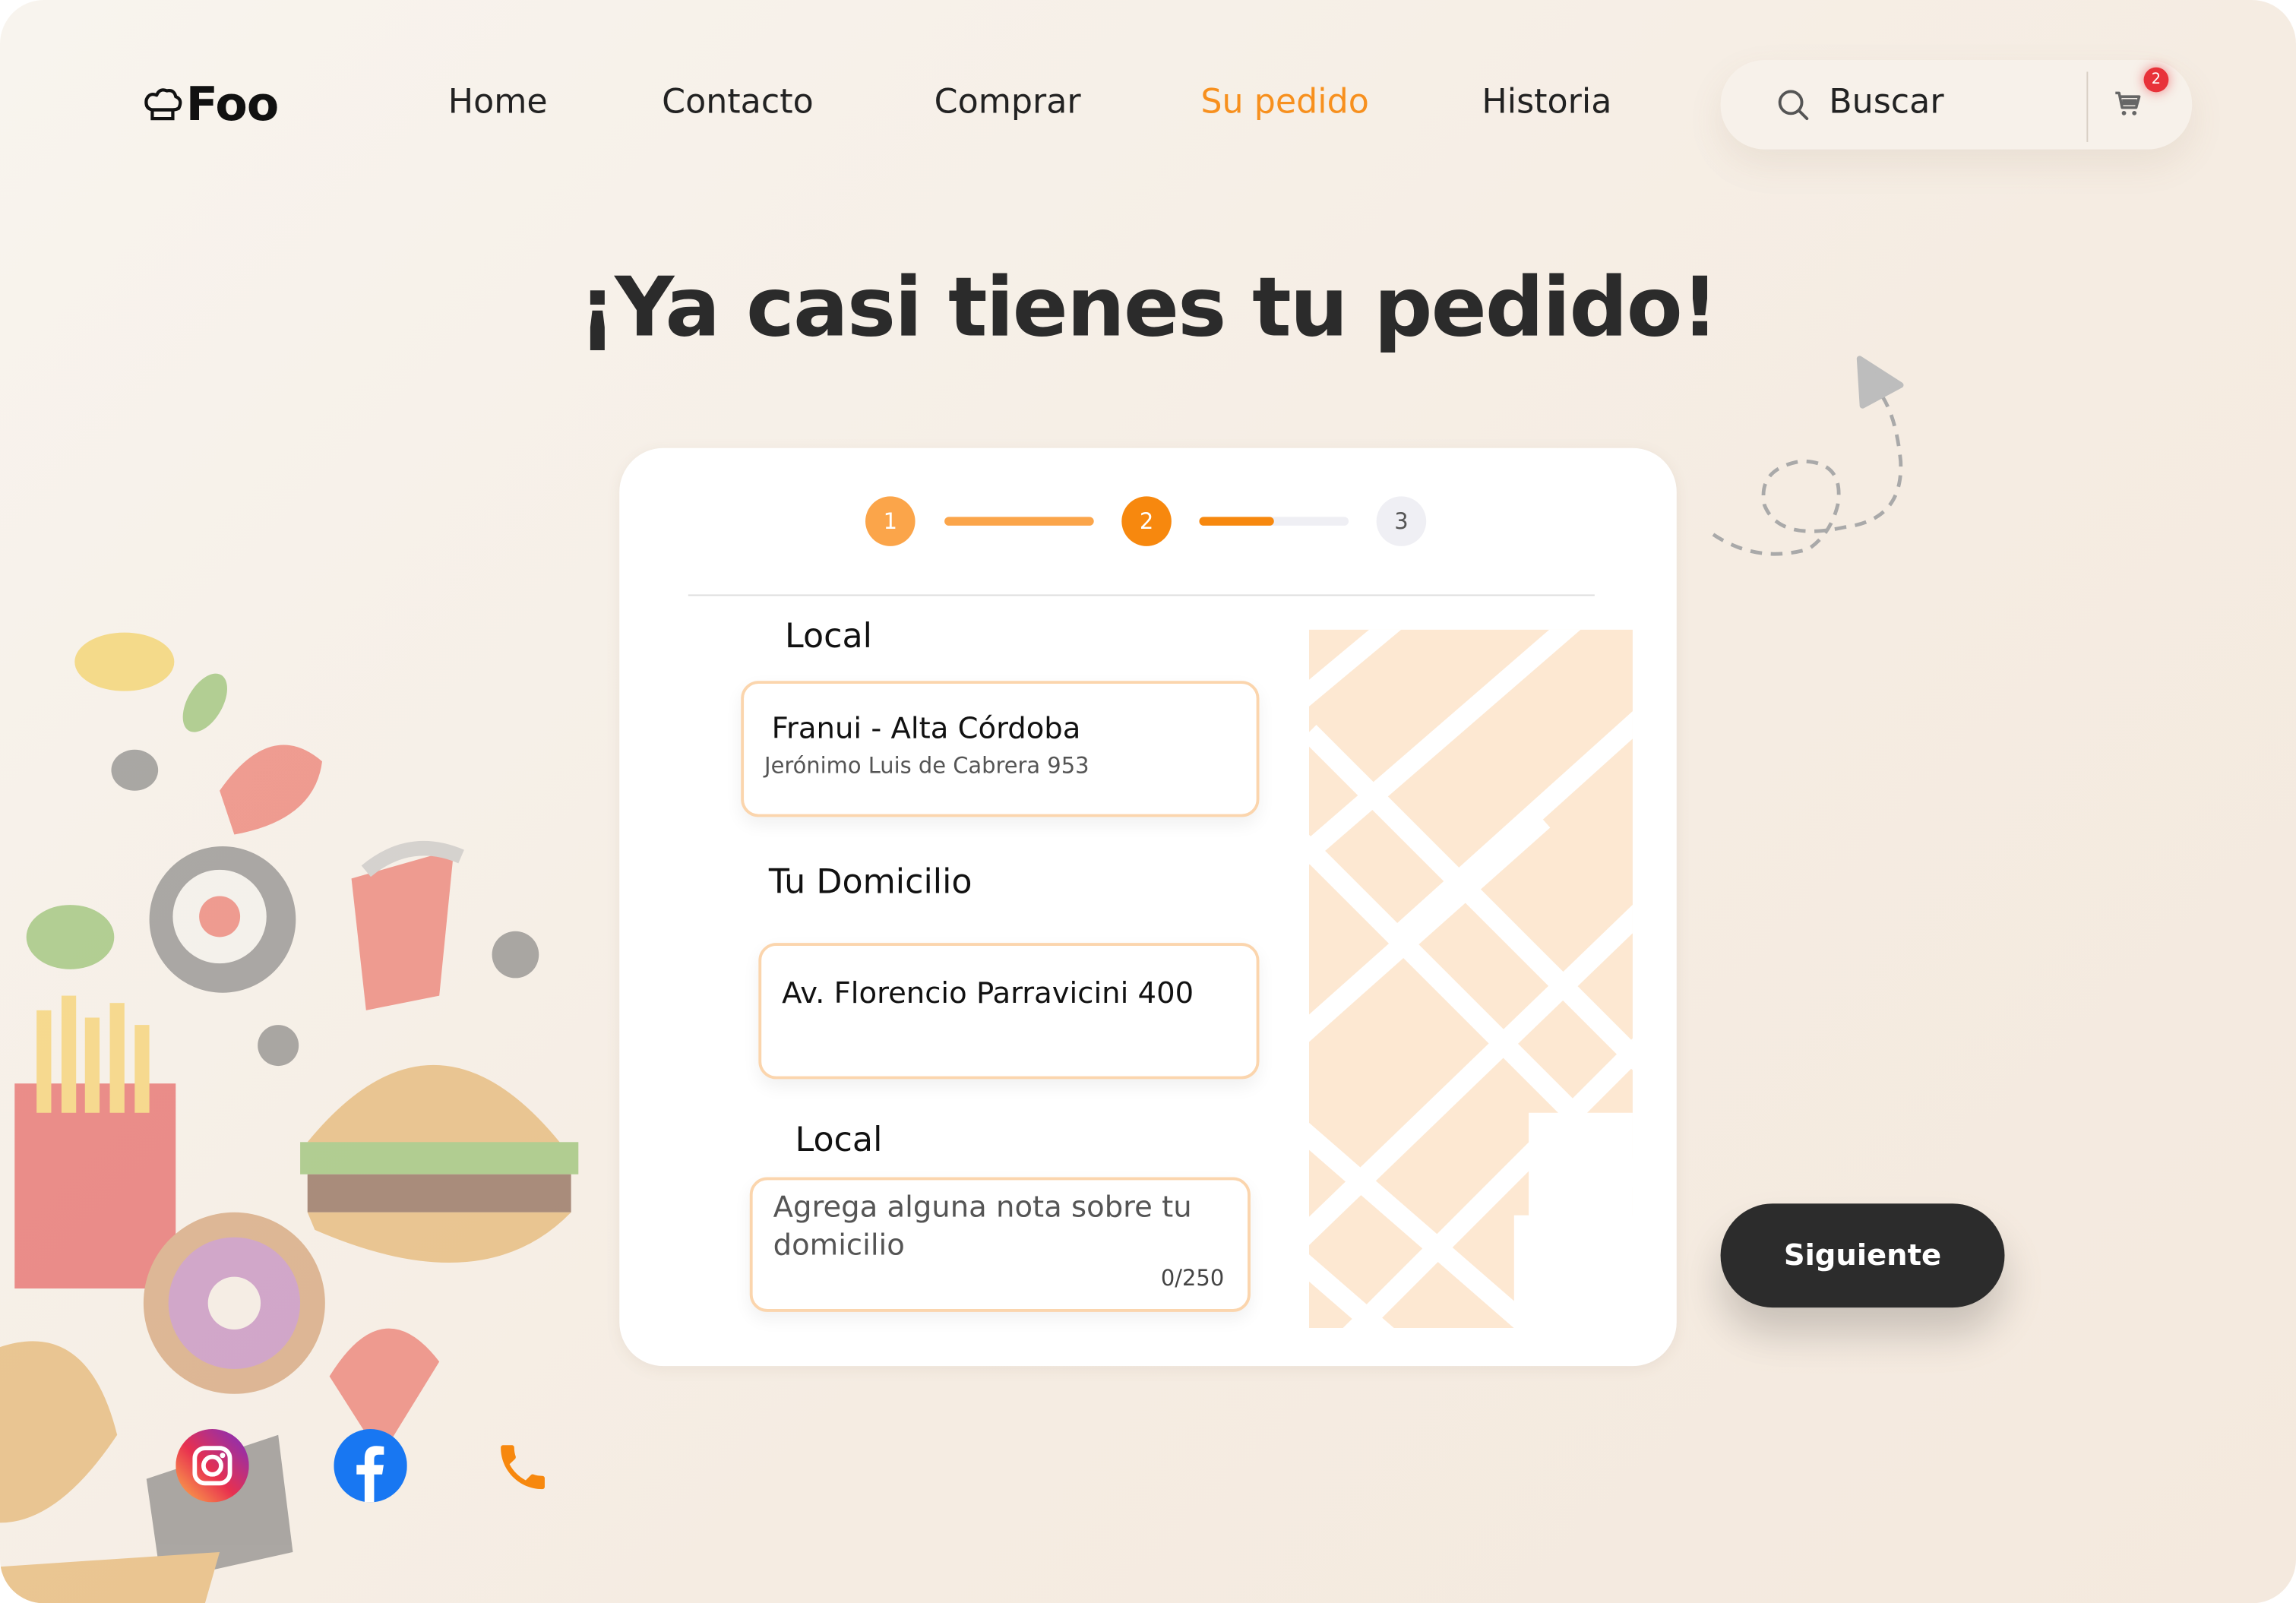  What do you see at coordinates (839, 1140) in the screenshot?
I see `note-label: Local` at bounding box center [839, 1140].